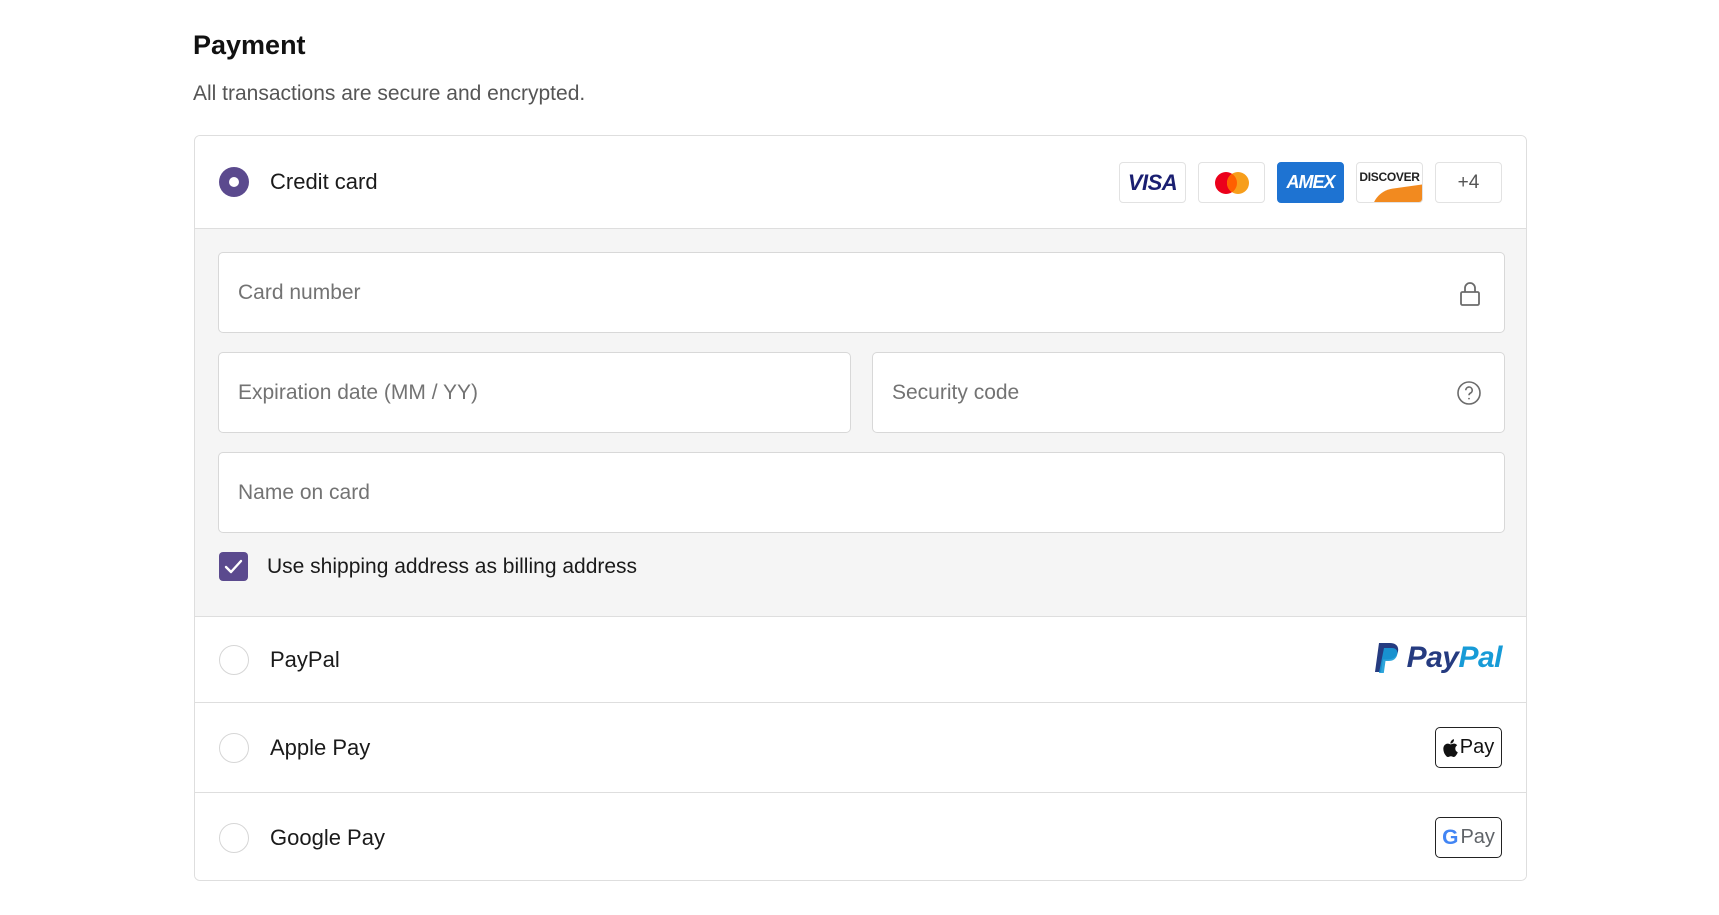  I want to click on payment-option-apple-pay: Apple Pay Pay, so click(860, 748).